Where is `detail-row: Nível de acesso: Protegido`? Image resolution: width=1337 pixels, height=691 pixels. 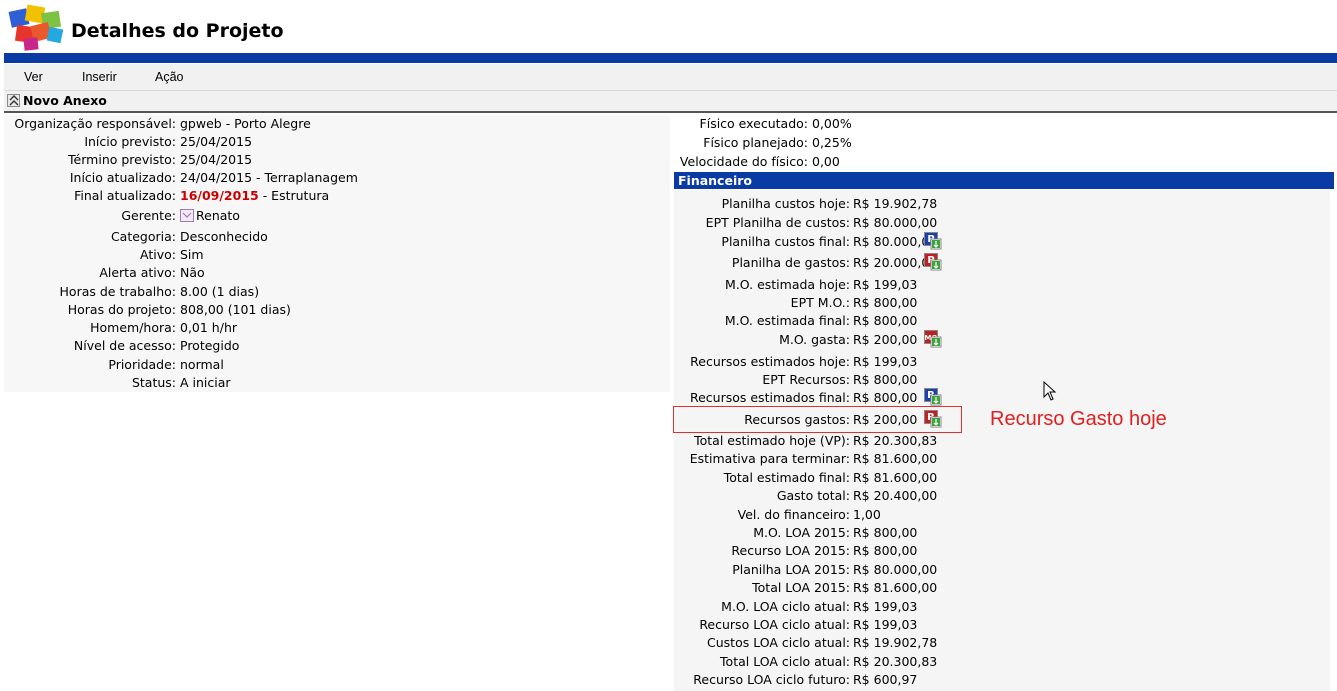 detail-row: Nível de acesso: Protegido is located at coordinates (337, 346).